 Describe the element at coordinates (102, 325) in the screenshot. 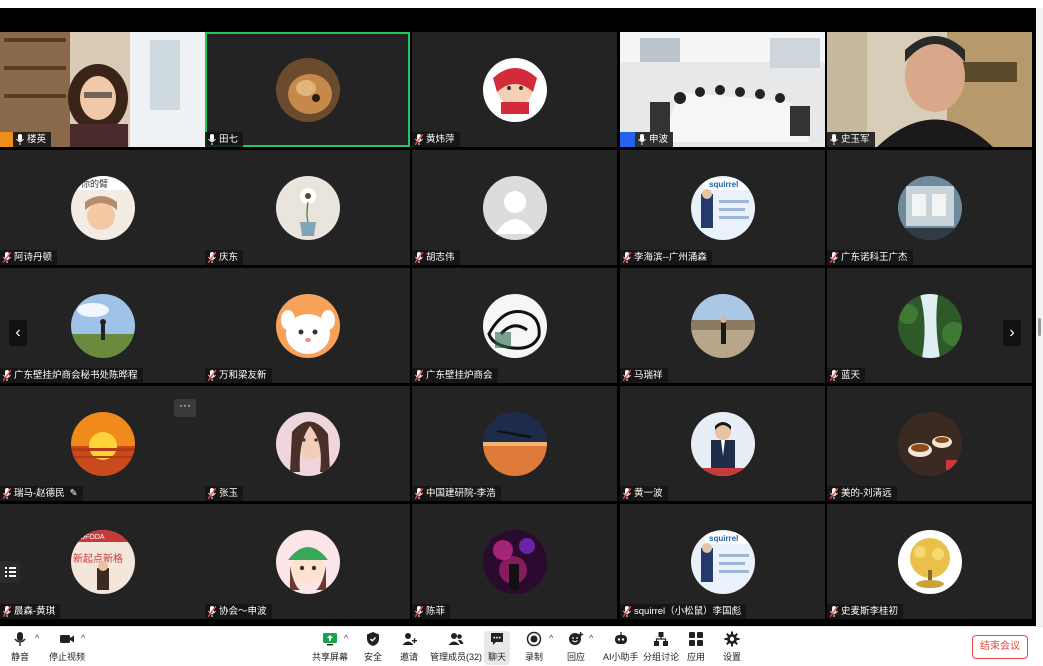

I see `participant-tile: 广东壁挂炉商会秘书处陈晔程` at that location.